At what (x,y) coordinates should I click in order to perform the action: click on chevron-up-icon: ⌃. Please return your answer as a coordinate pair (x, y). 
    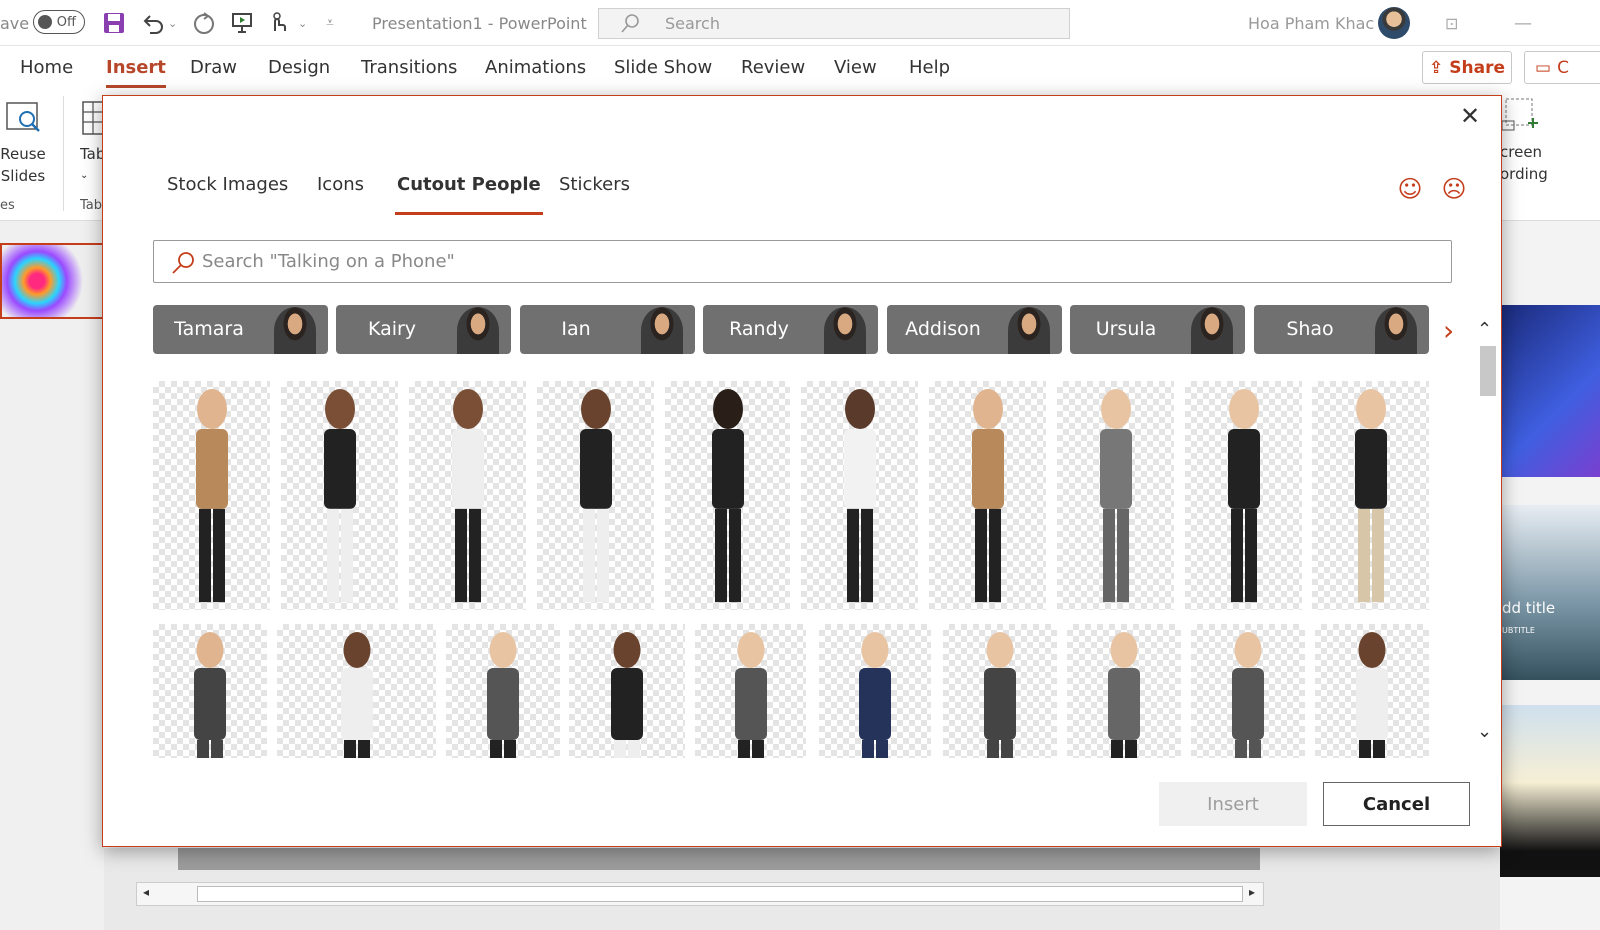
    Looking at the image, I should click on (1484, 329).